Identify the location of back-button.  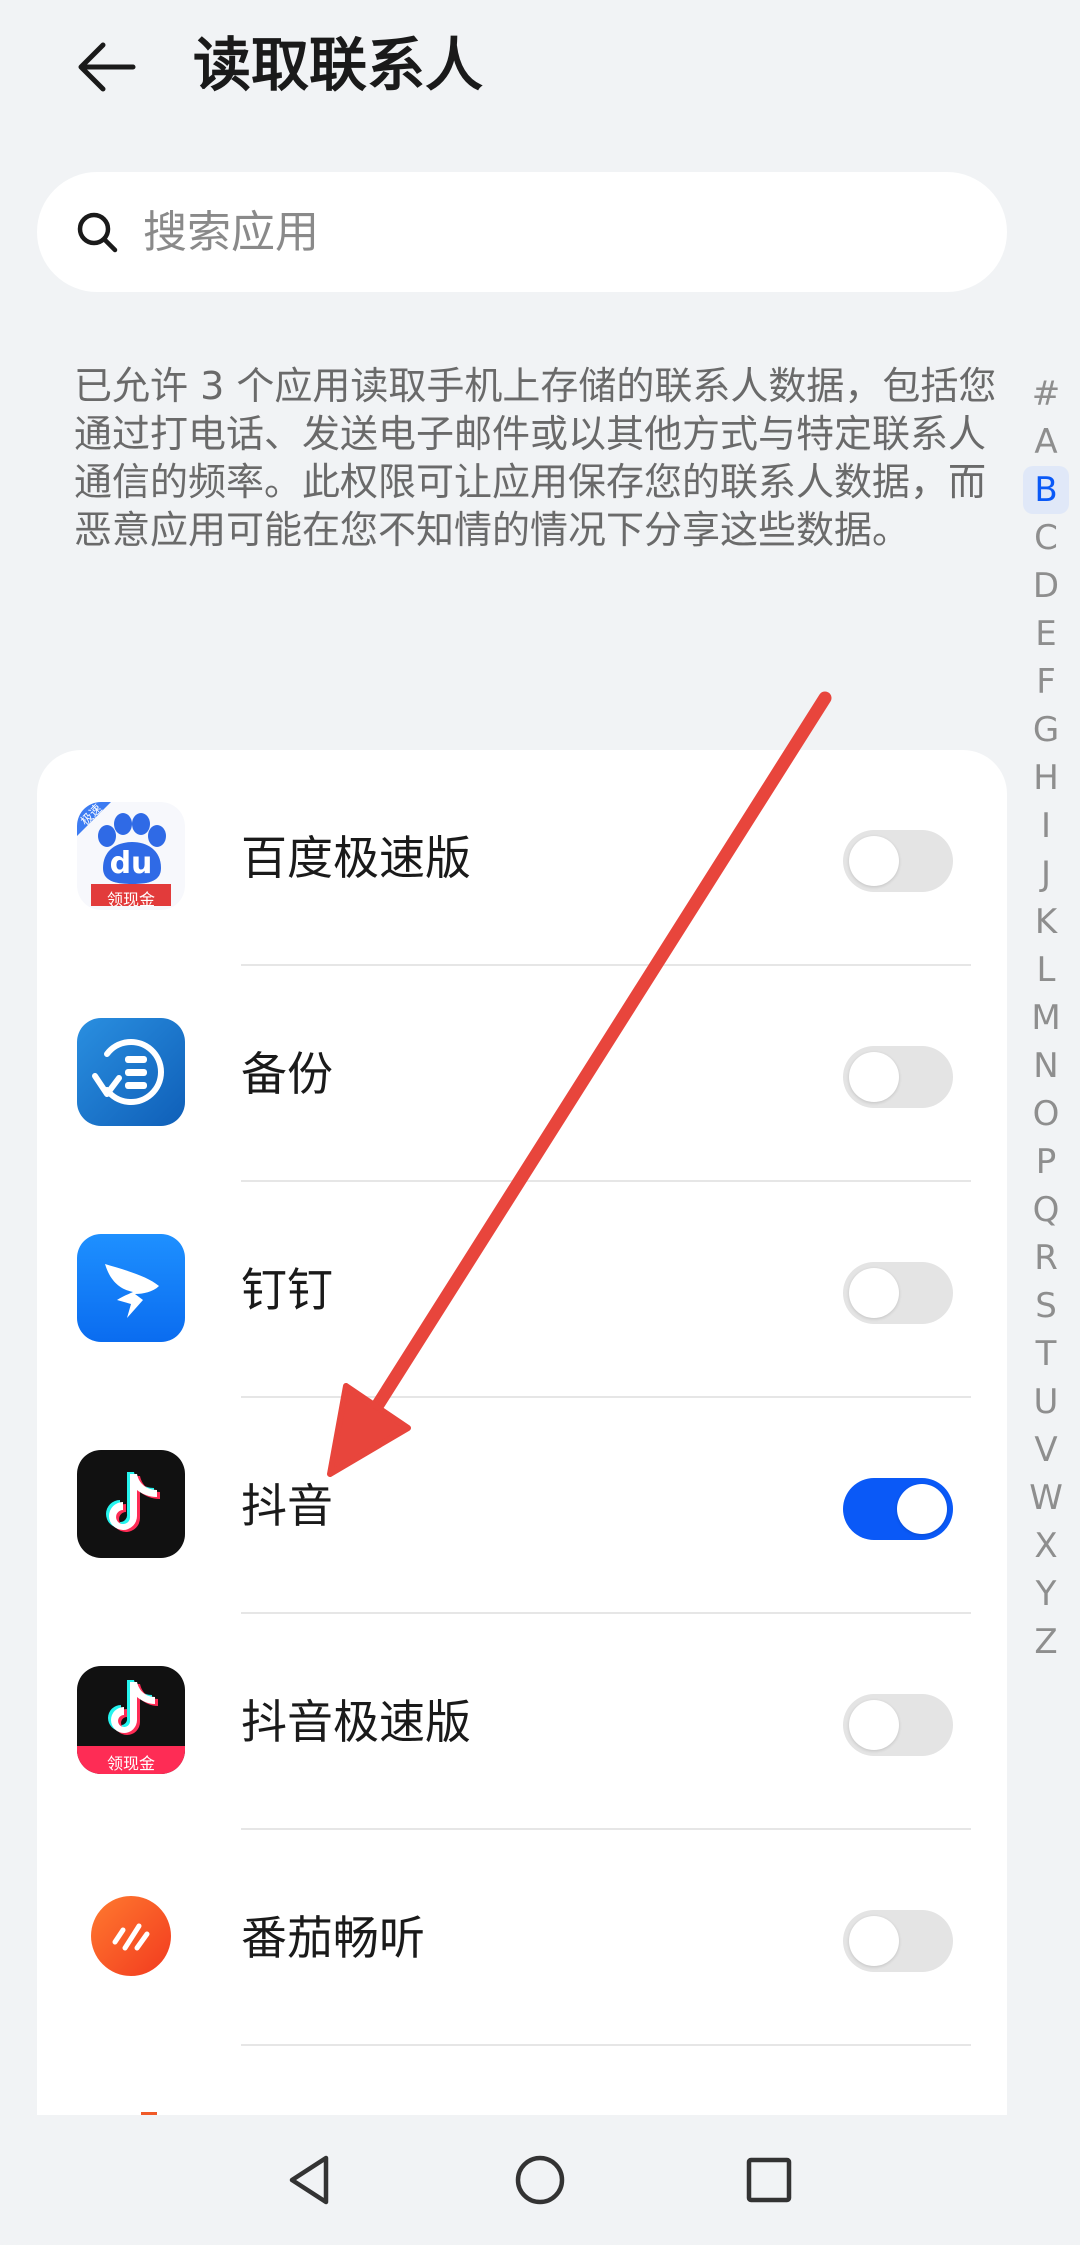
(107, 67).